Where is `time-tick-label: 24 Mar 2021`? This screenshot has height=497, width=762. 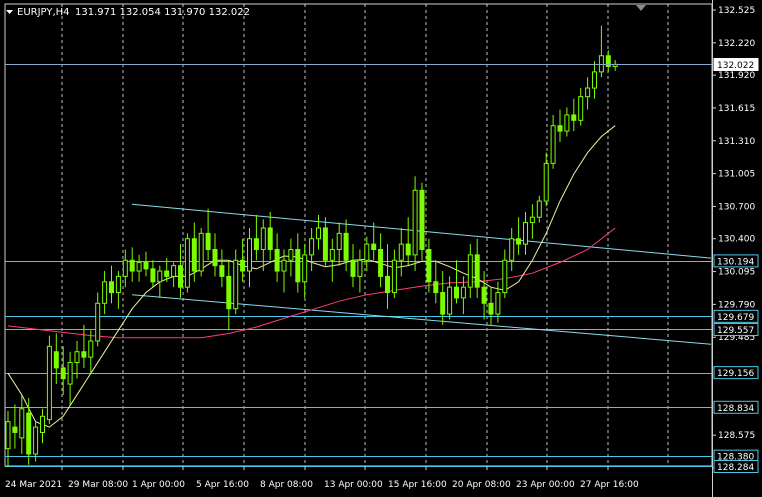
time-tick-label: 24 Mar 2021 is located at coordinates (33, 485).